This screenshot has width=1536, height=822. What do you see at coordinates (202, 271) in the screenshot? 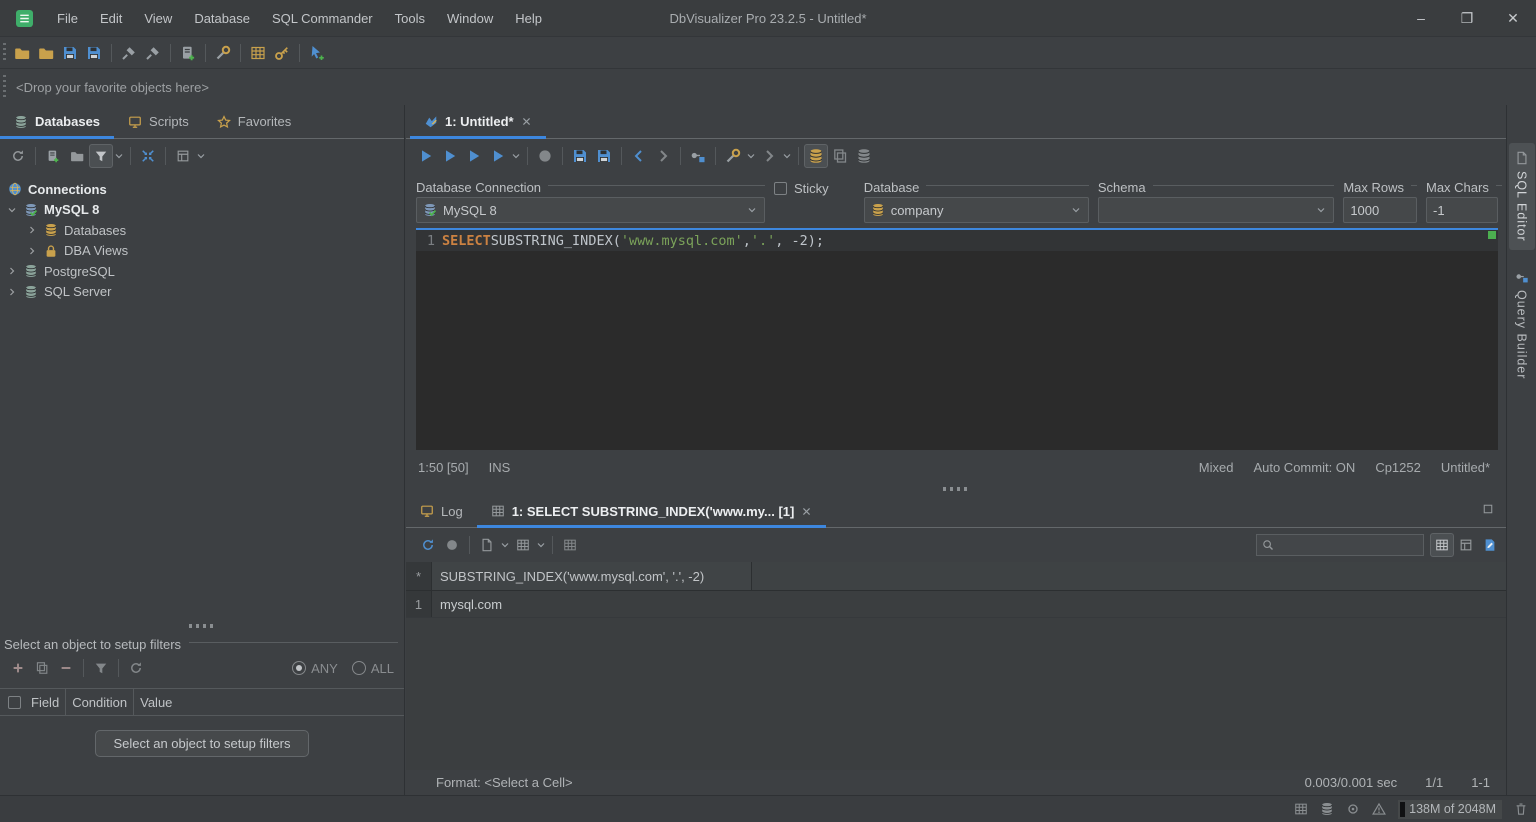
I see `tree-node-postgresql: PostgreSQL` at bounding box center [202, 271].